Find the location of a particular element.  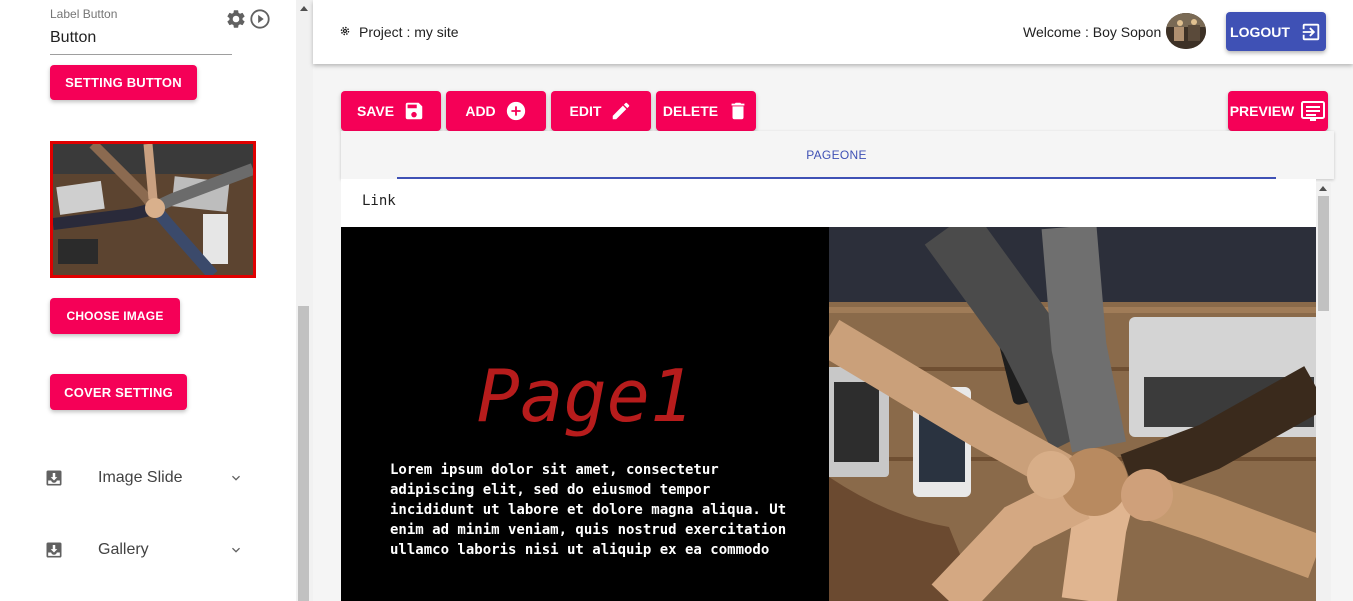

logout-button: LOGOUT is located at coordinates (1276, 31).